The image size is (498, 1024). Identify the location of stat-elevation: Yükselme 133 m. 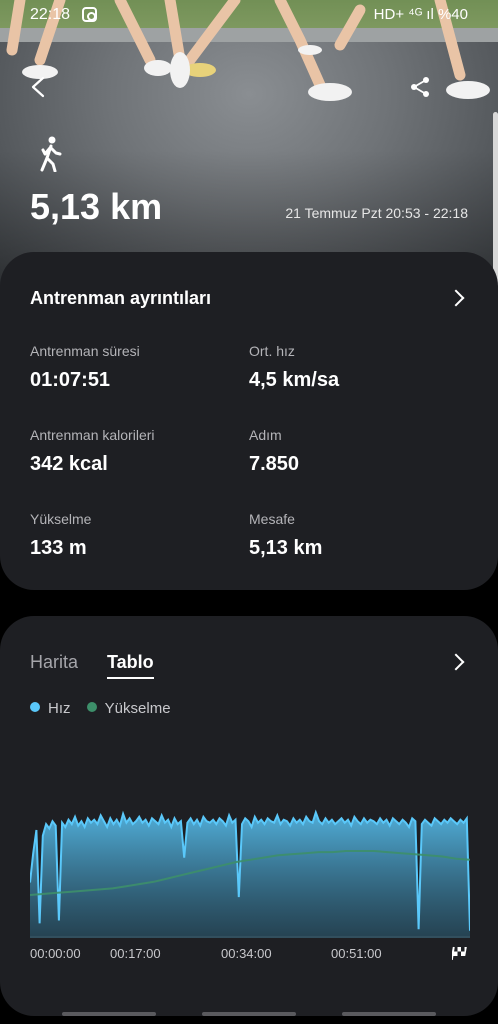
(60, 535).